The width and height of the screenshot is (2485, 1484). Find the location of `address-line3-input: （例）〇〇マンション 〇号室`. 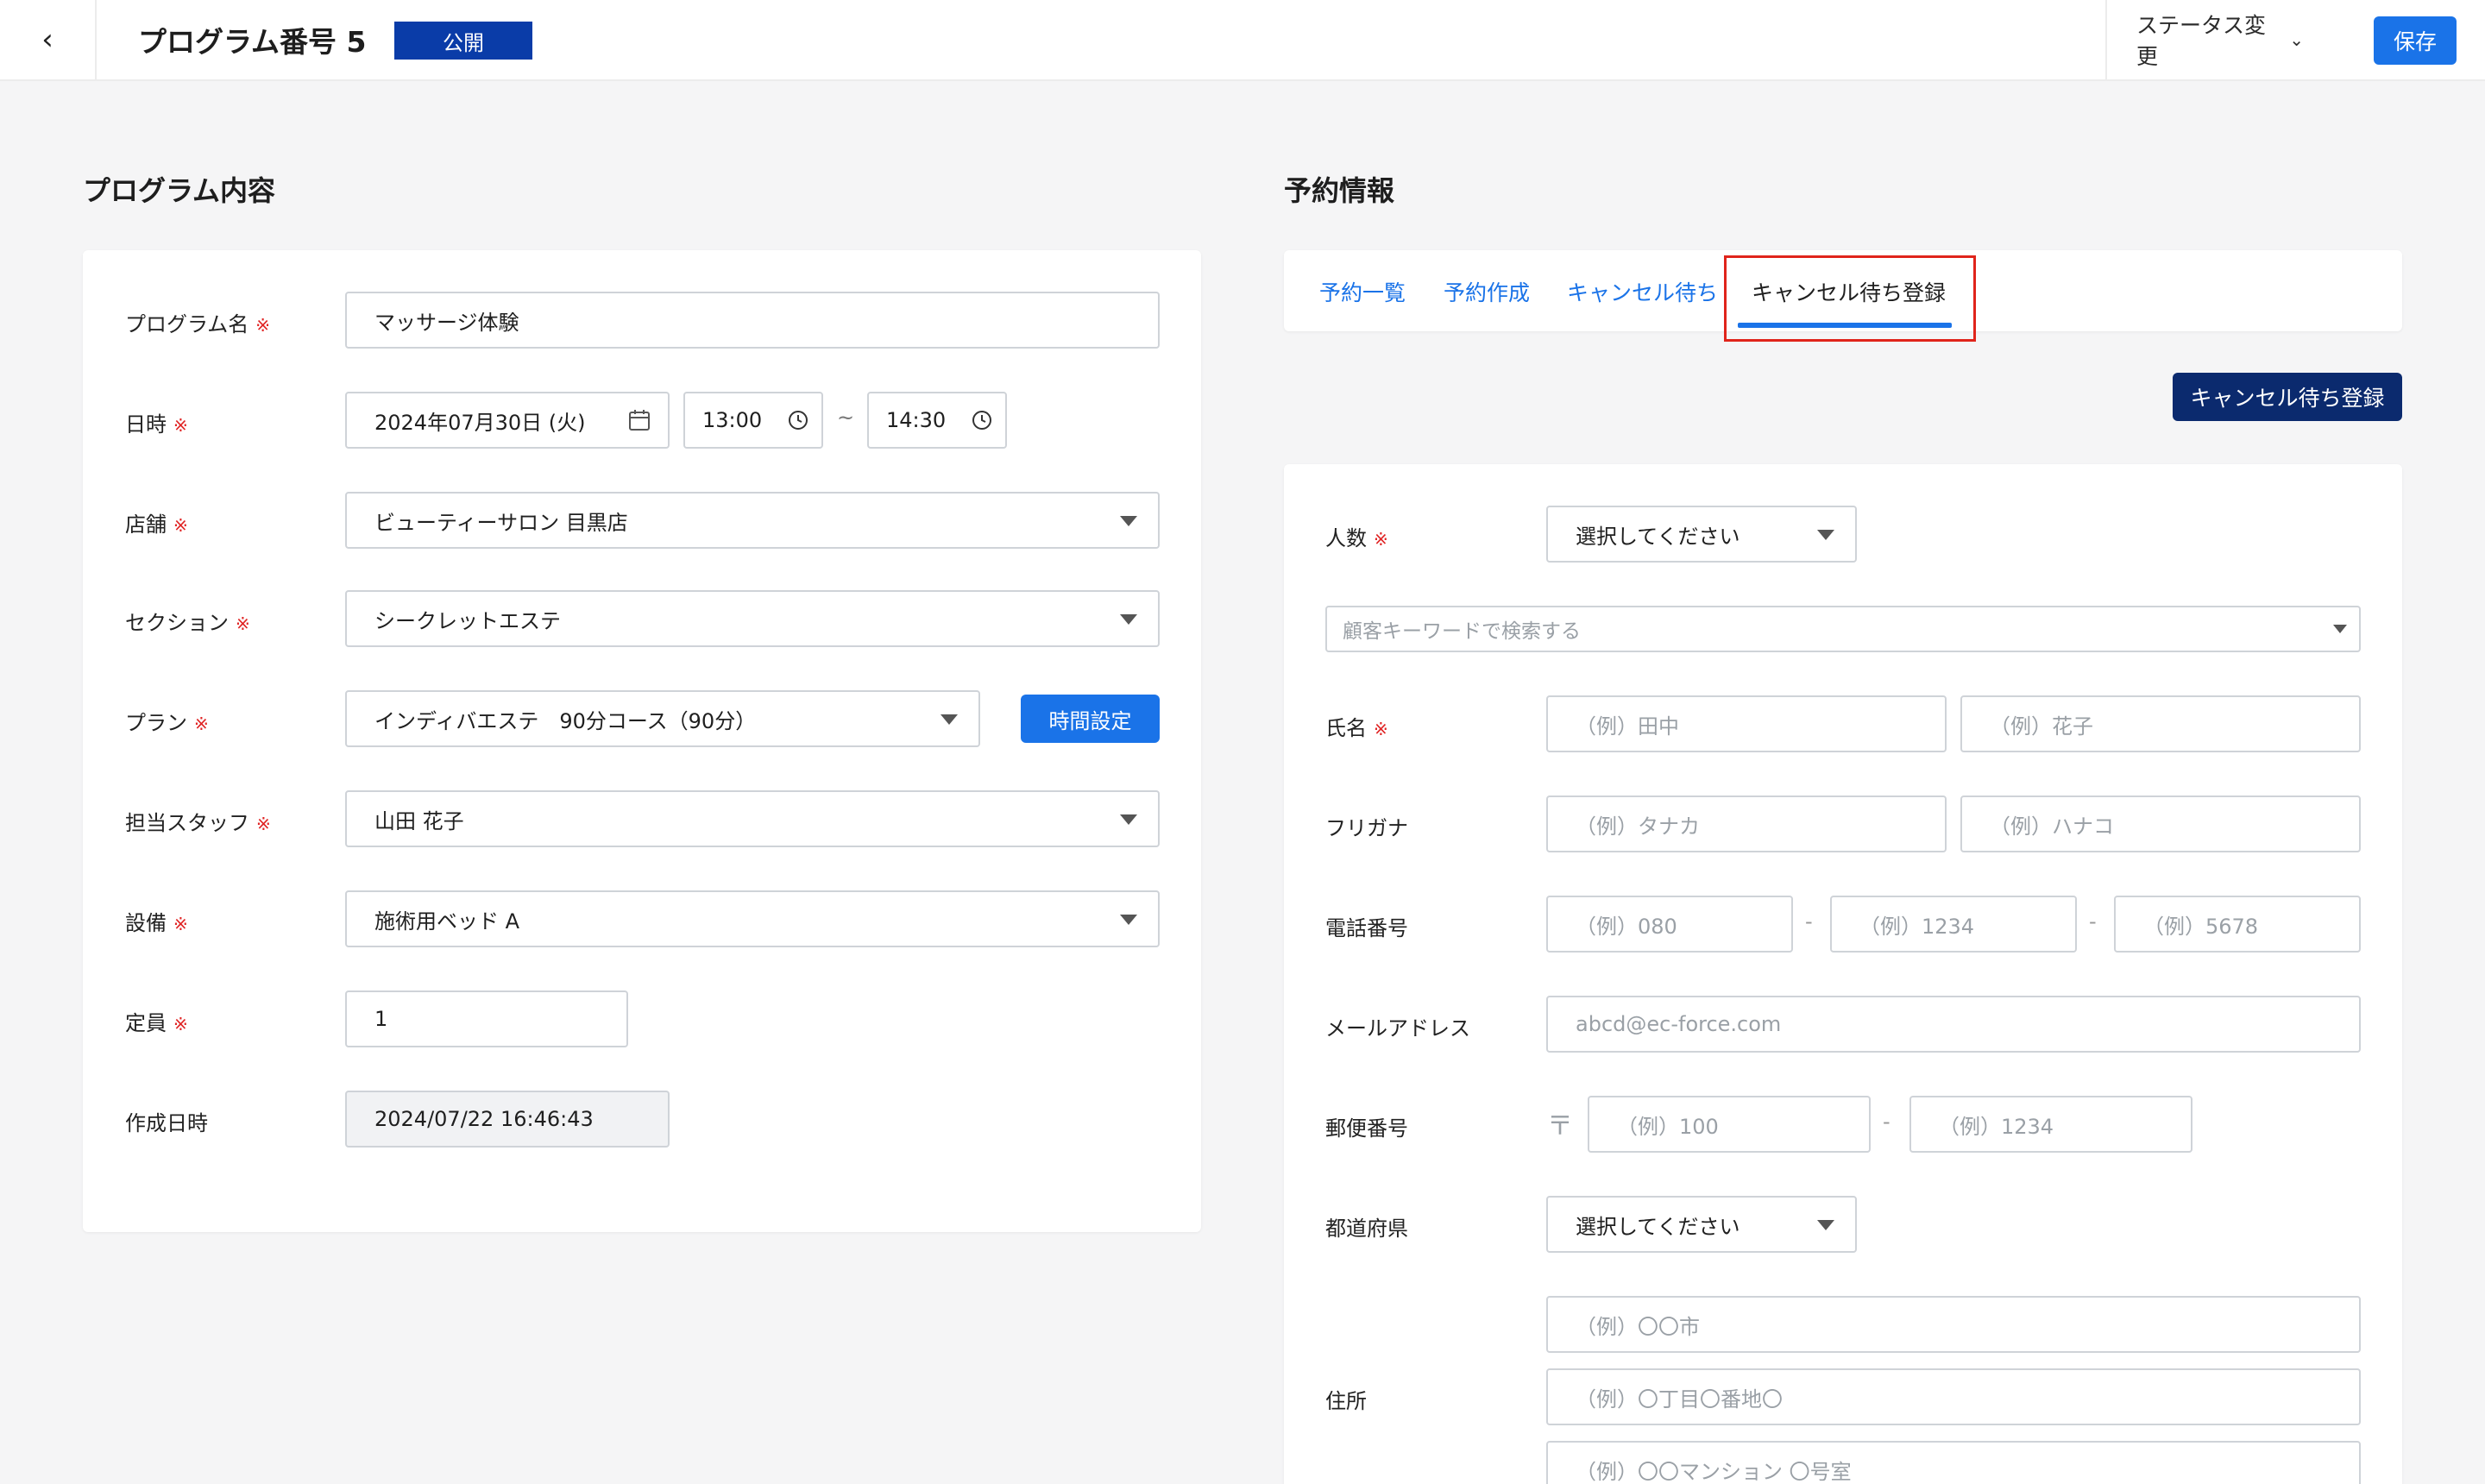

address-line3-input: （例）〇〇マンション 〇号室 is located at coordinates (1954, 1462).